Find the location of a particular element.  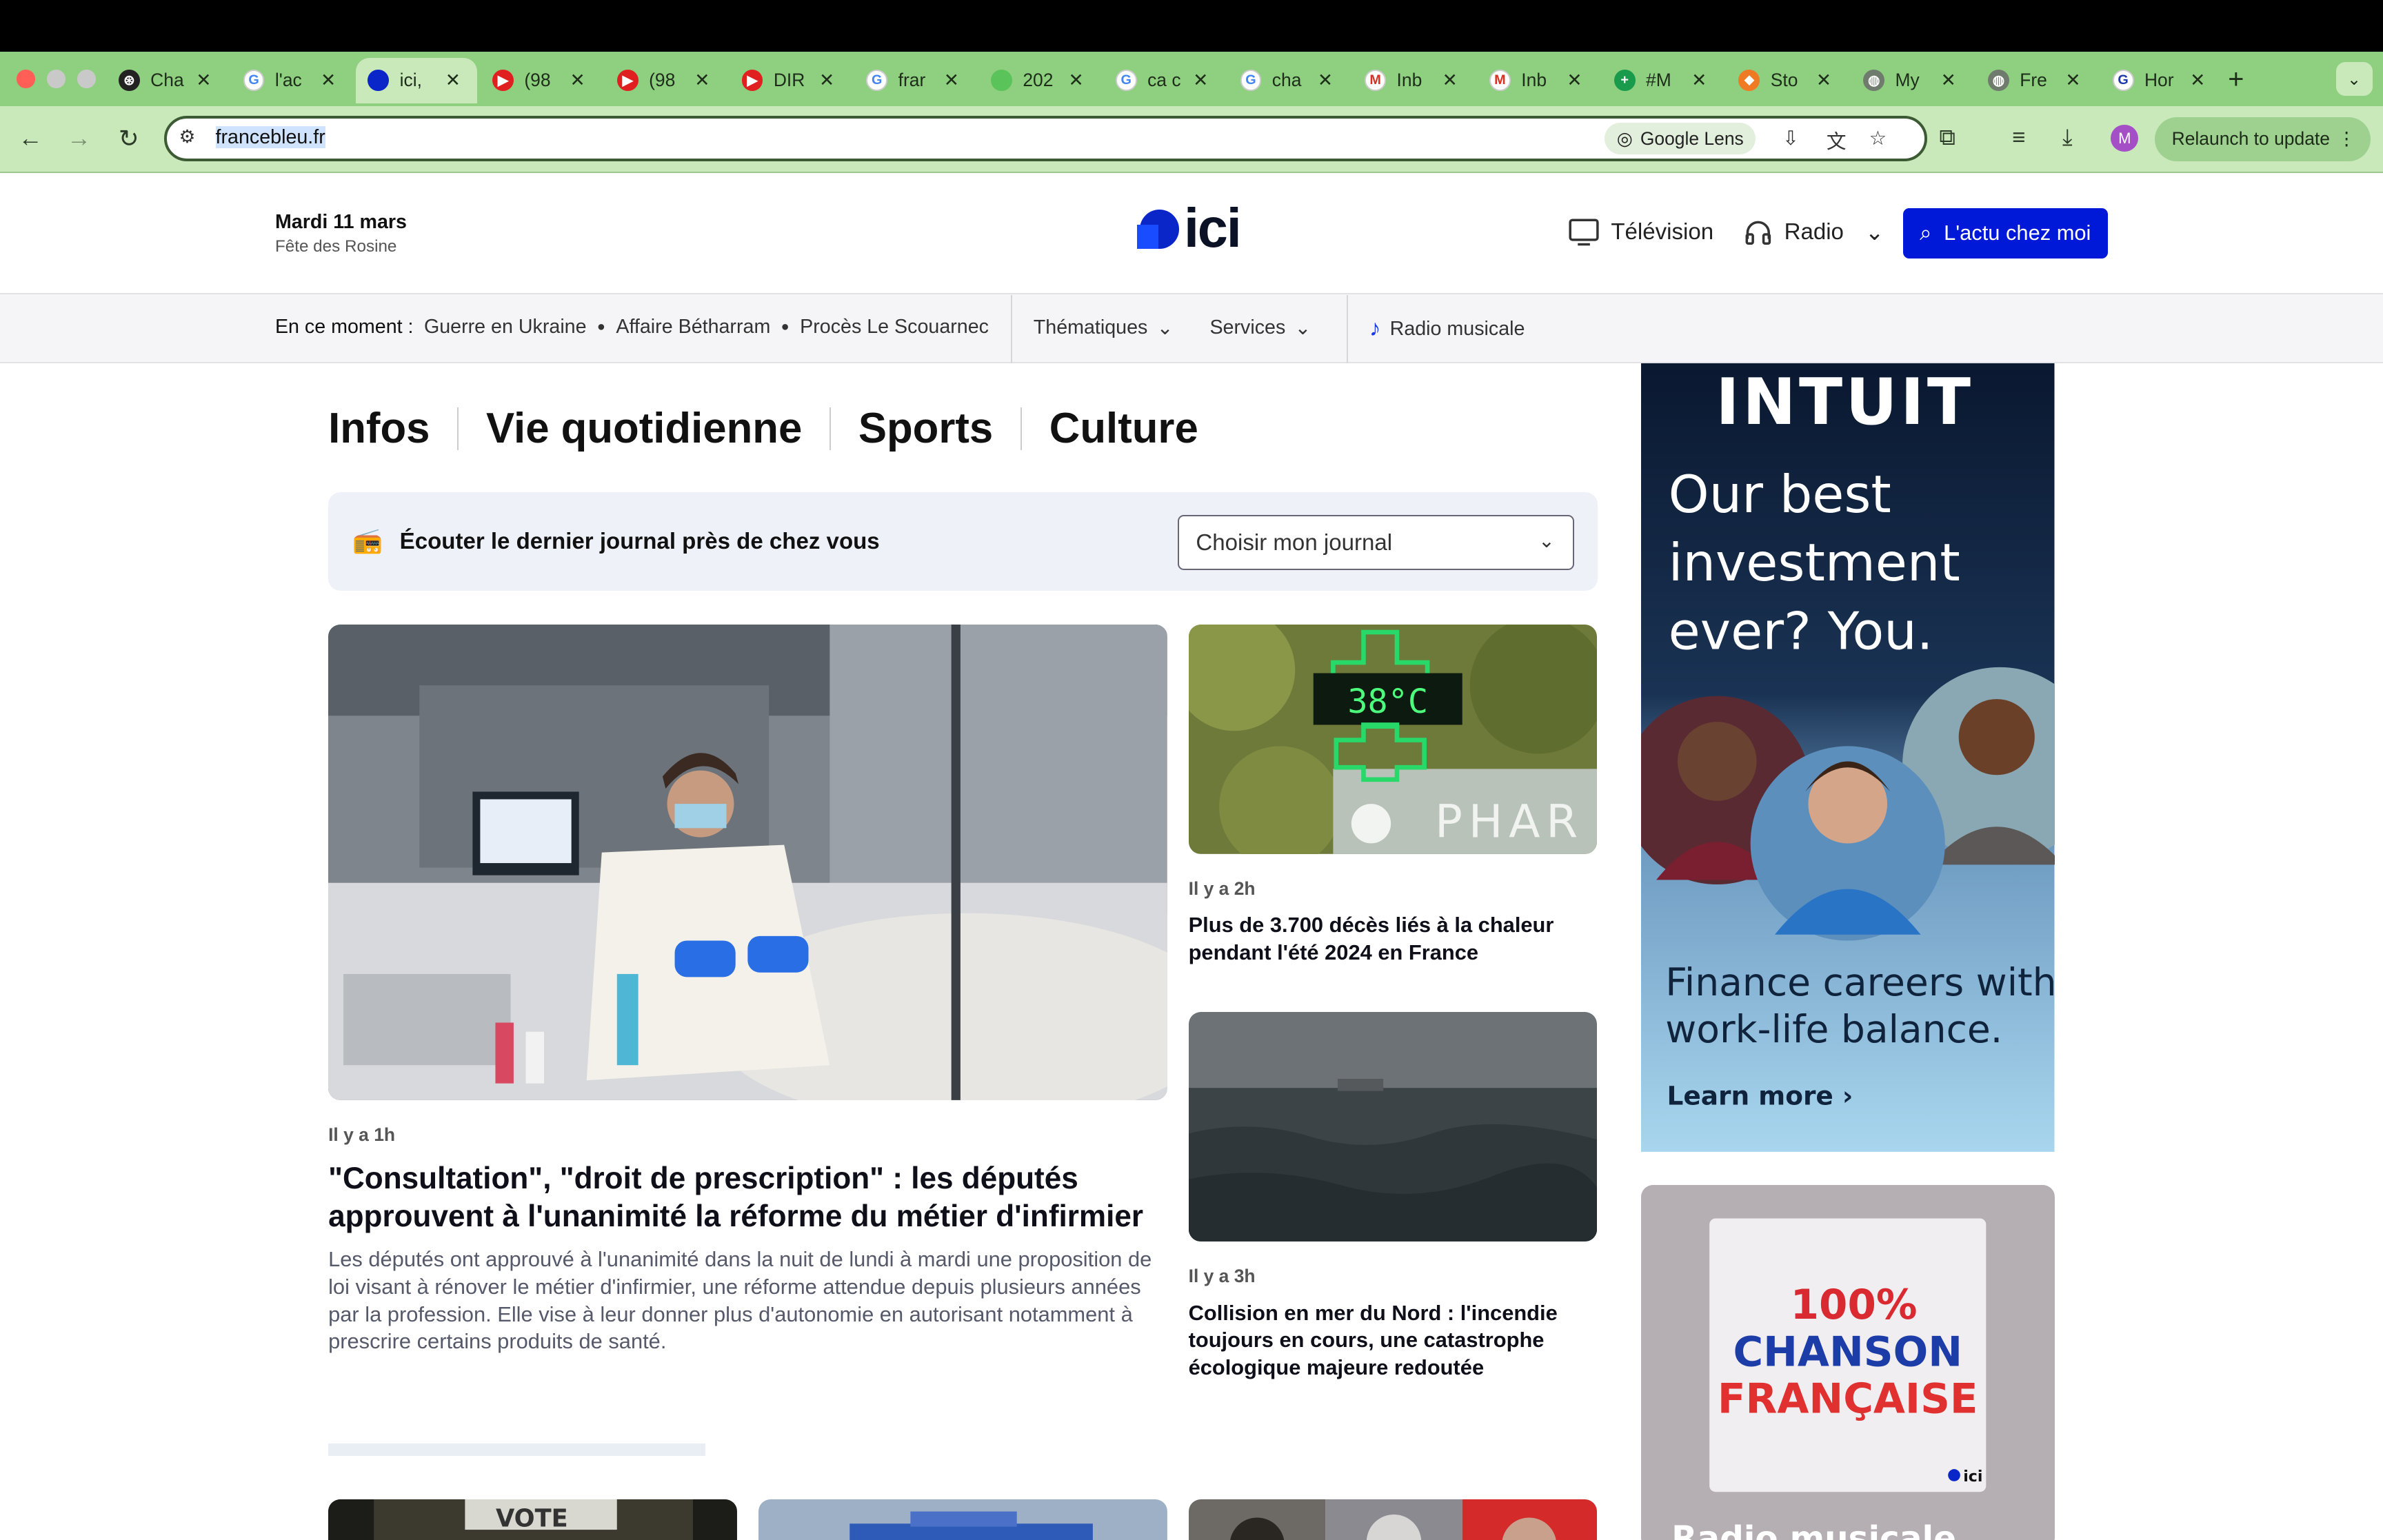

lens-icon: ◎ is located at coordinates (1624, 138).